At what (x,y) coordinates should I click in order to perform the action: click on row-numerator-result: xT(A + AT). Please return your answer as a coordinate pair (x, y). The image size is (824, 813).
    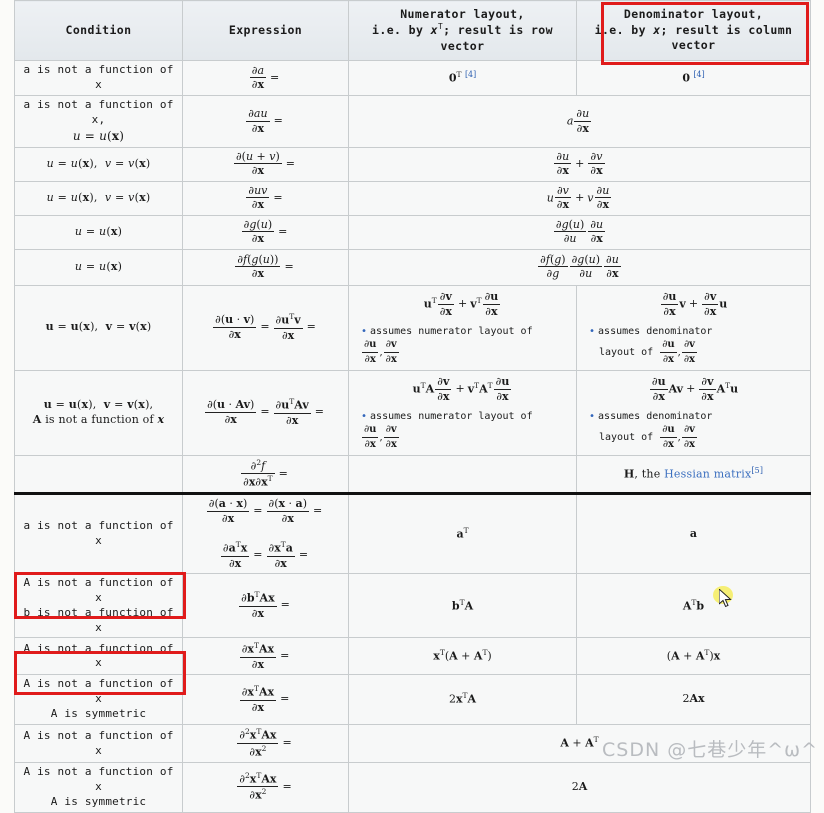
    Looking at the image, I should click on (462, 656).